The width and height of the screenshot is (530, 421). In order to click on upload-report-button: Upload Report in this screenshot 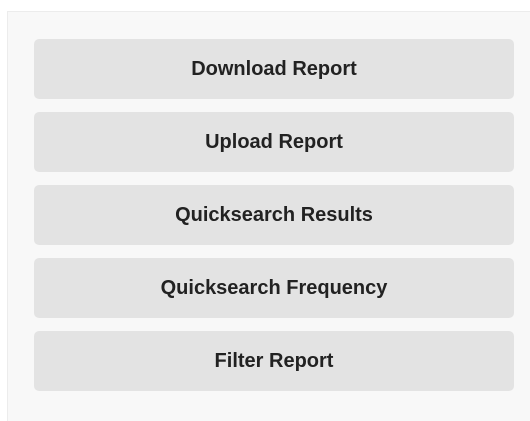, I will do `click(274, 142)`.